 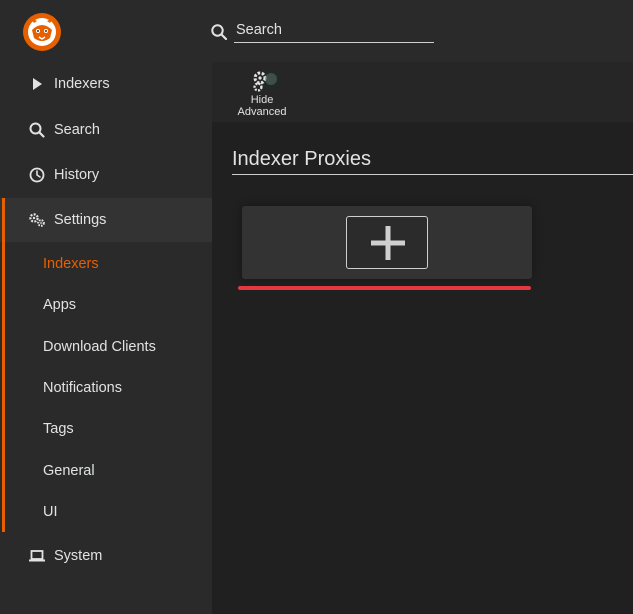 What do you see at coordinates (71, 264) in the screenshot?
I see `sidebar-subitem-label: Indexers` at bounding box center [71, 264].